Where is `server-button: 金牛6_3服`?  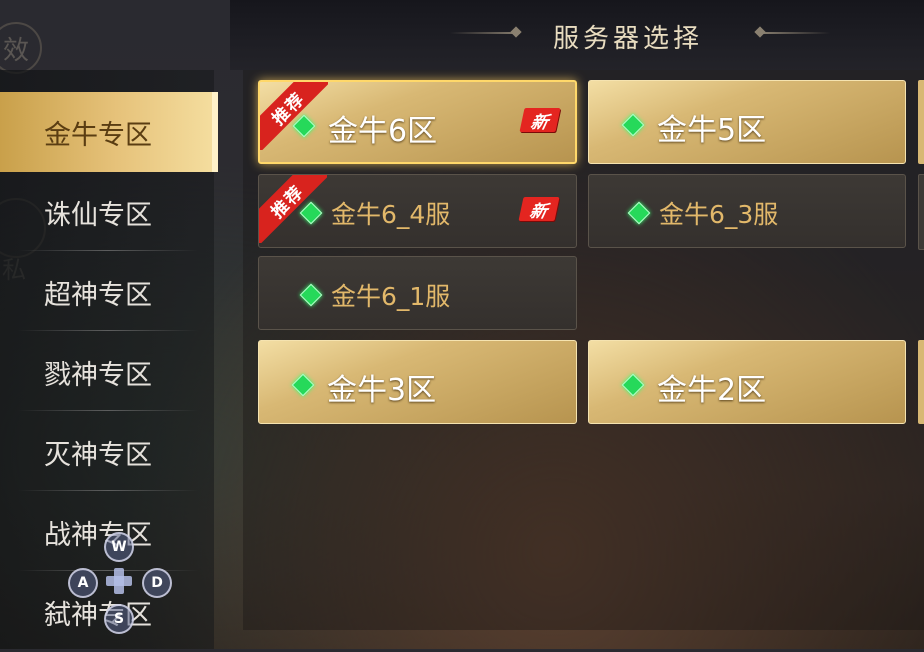 server-button: 金牛6_3服 is located at coordinates (747, 211).